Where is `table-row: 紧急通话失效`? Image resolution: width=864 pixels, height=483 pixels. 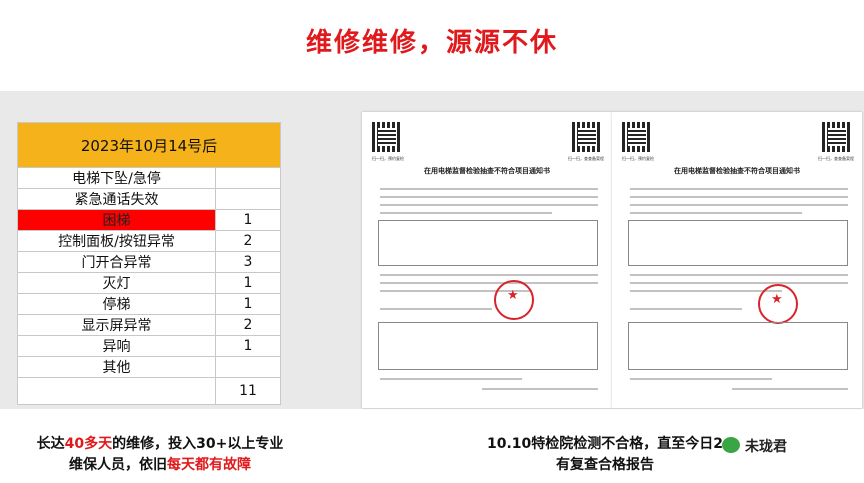
table-row: 紧急通话失效 is located at coordinates (149, 199).